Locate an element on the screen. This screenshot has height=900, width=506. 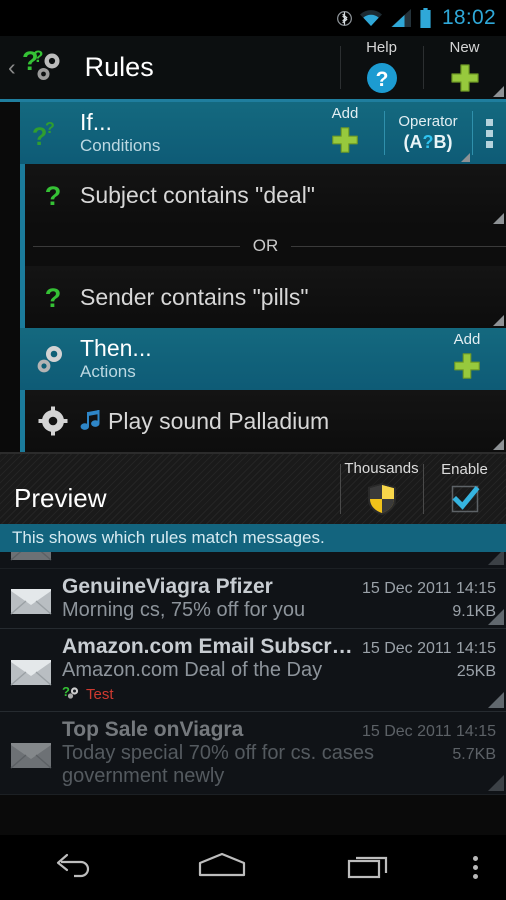
operator-corner-marker is located at coordinates (465, 157).